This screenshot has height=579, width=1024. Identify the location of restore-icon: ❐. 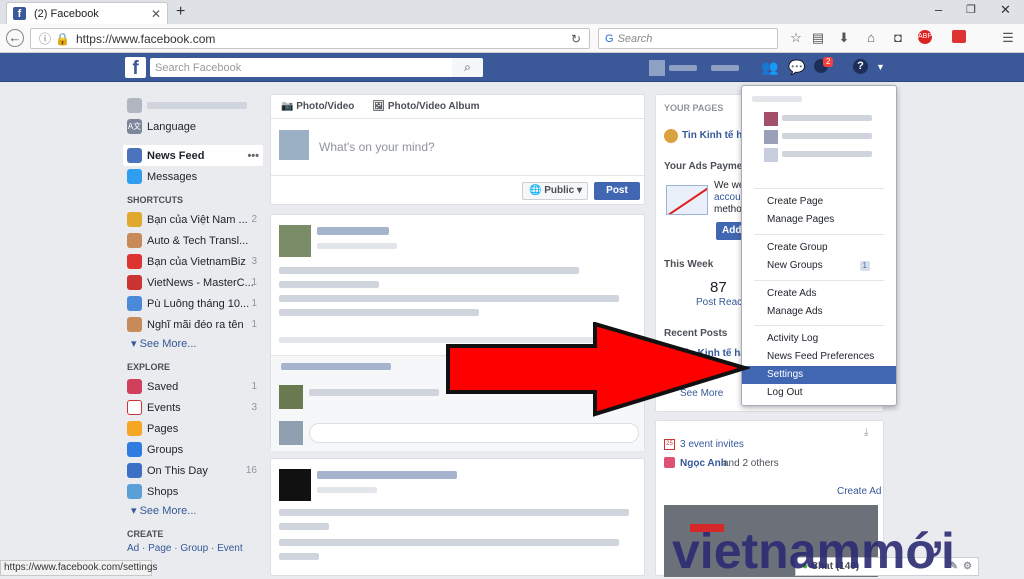
(971, 9).